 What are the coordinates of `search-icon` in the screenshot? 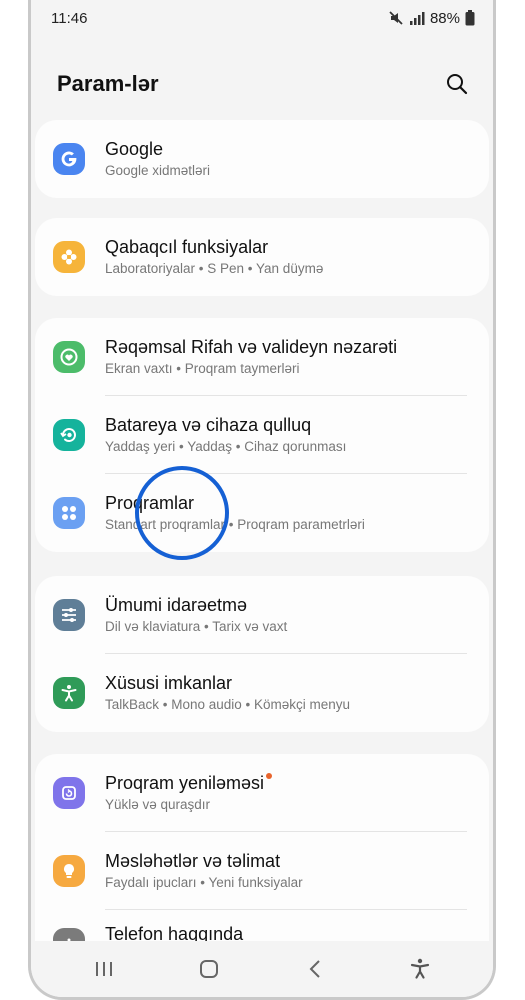 It's located at (457, 84).